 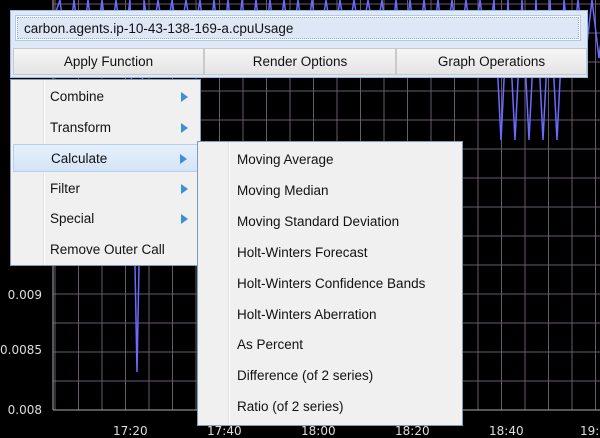 I want to click on menu-item-label: Holt-Winters Confidence Bands, so click(x=331, y=283).